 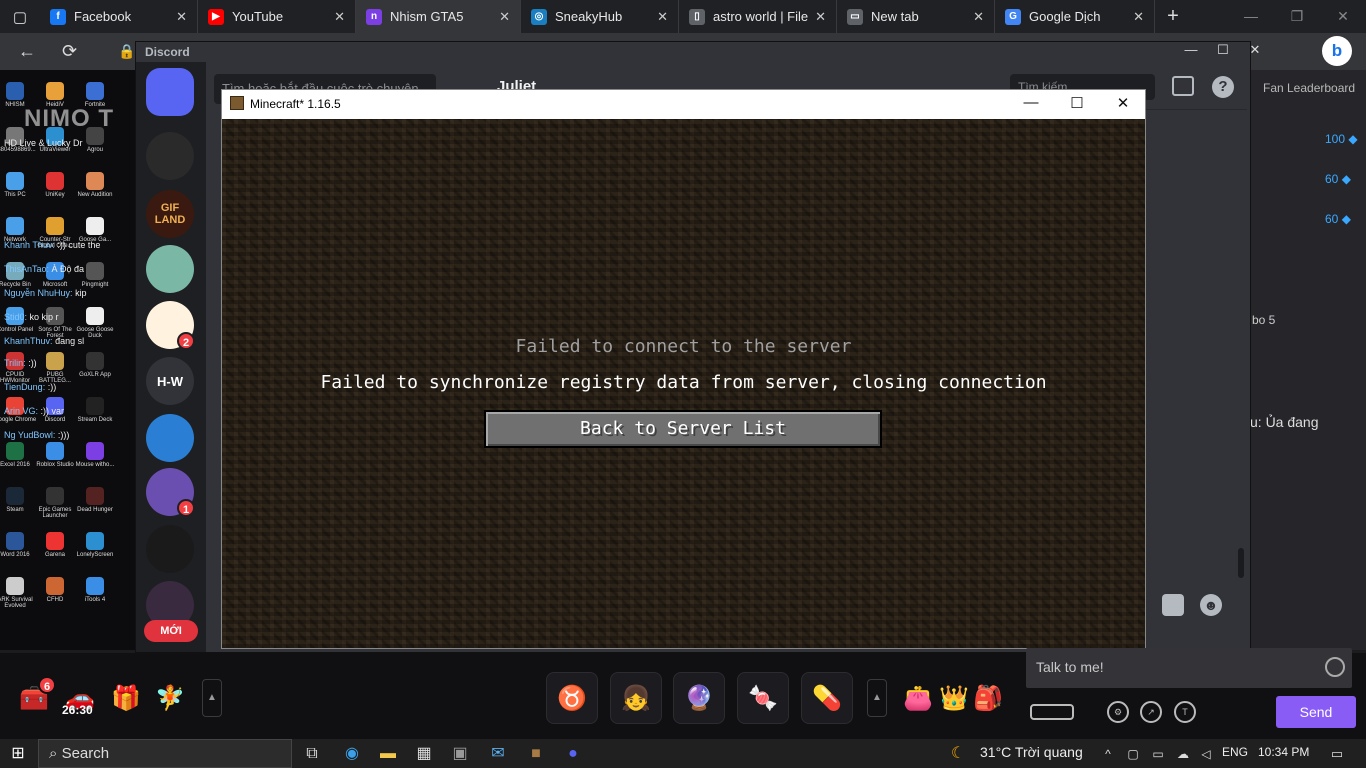 What do you see at coordinates (18, 754) in the screenshot?
I see `start-icon: ⊞` at bounding box center [18, 754].